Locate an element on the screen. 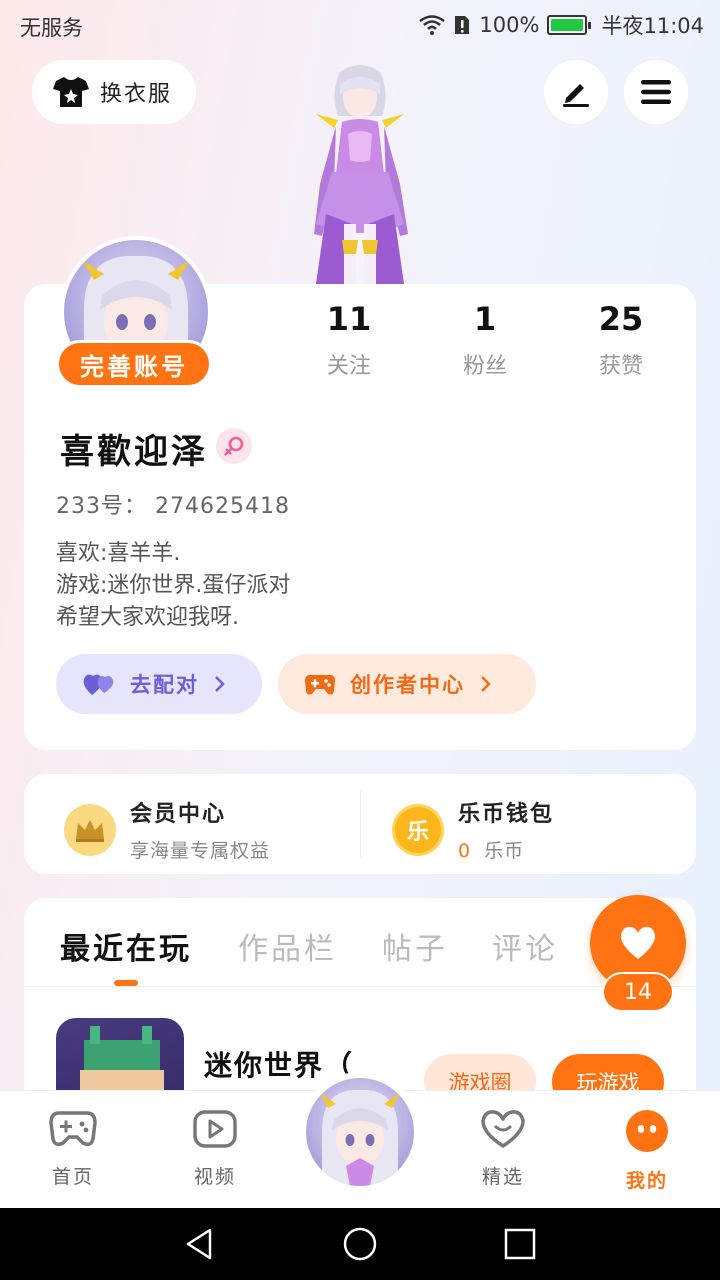 This screenshot has width=720, height=1280. recent-apps-icon is located at coordinates (520, 1244).